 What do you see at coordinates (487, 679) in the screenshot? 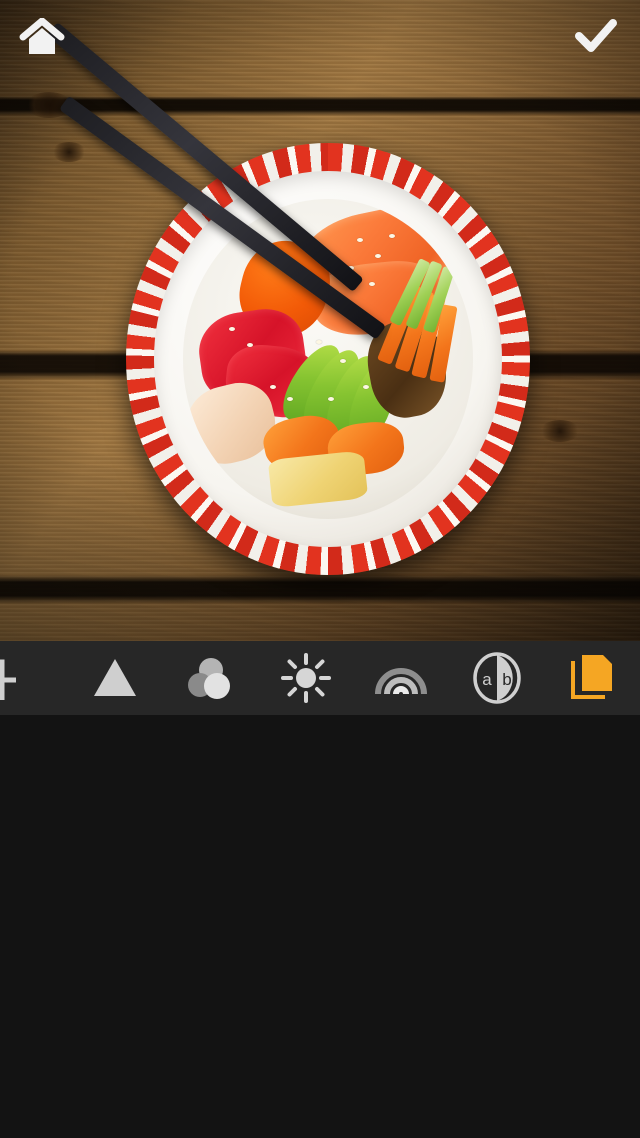
I see `svg-text: a` at bounding box center [487, 679].